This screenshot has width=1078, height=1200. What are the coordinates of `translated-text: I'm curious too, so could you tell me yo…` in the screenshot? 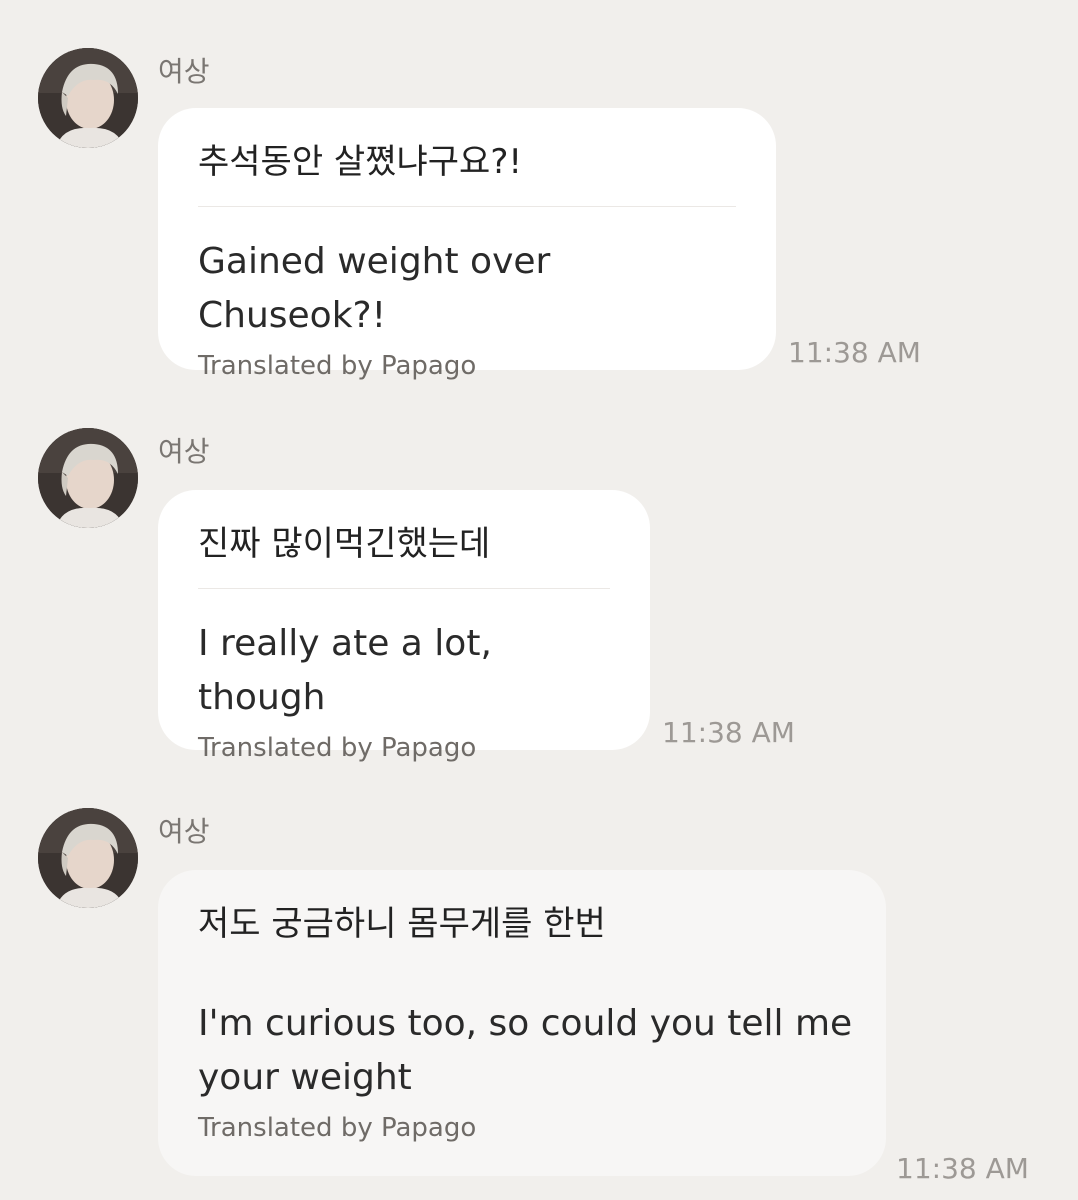 It's located at (525, 1050).